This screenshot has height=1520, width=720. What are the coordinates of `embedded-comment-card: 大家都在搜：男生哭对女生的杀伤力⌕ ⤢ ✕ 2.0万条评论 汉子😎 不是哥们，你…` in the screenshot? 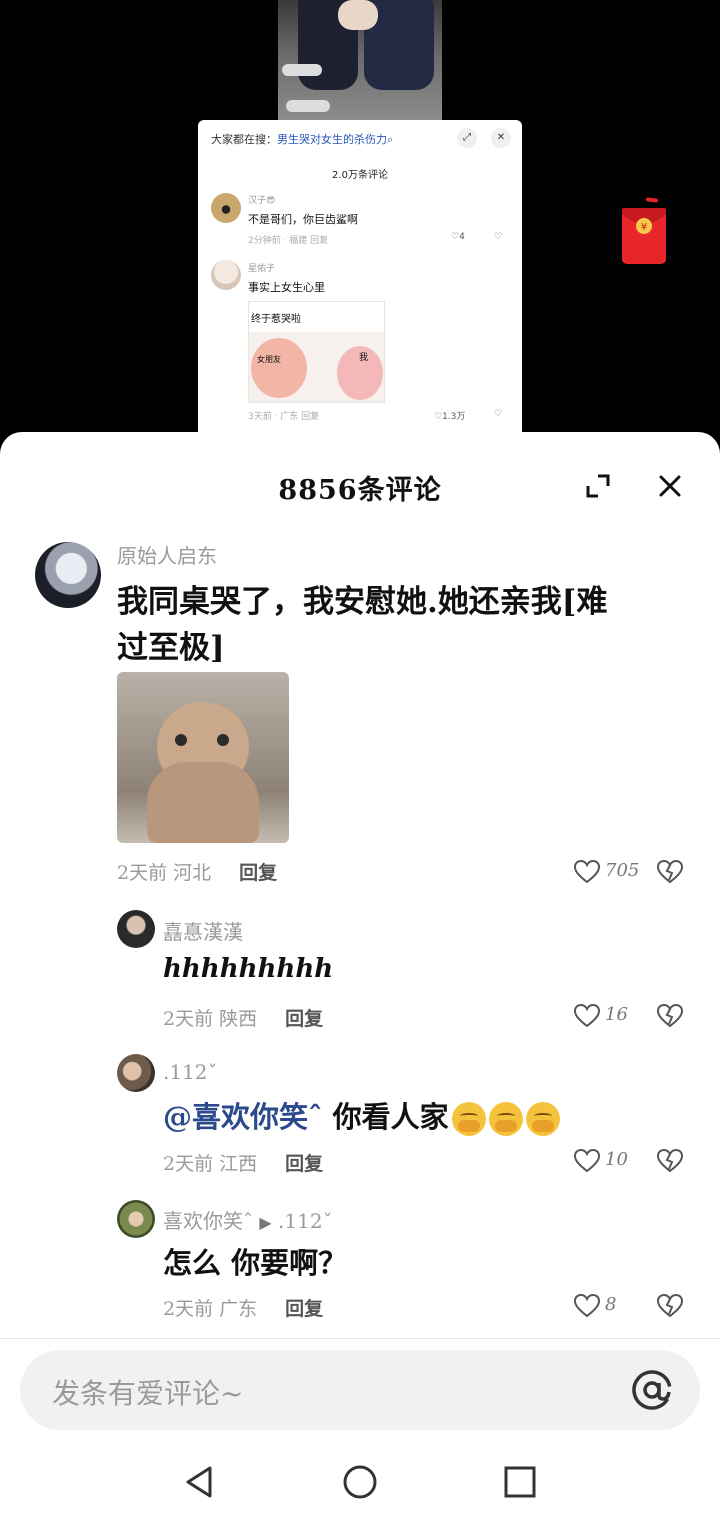 It's located at (360, 279).